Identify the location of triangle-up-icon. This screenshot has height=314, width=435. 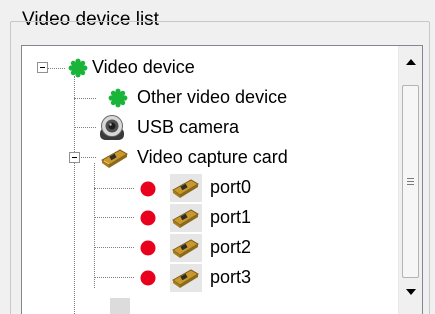
(411, 62).